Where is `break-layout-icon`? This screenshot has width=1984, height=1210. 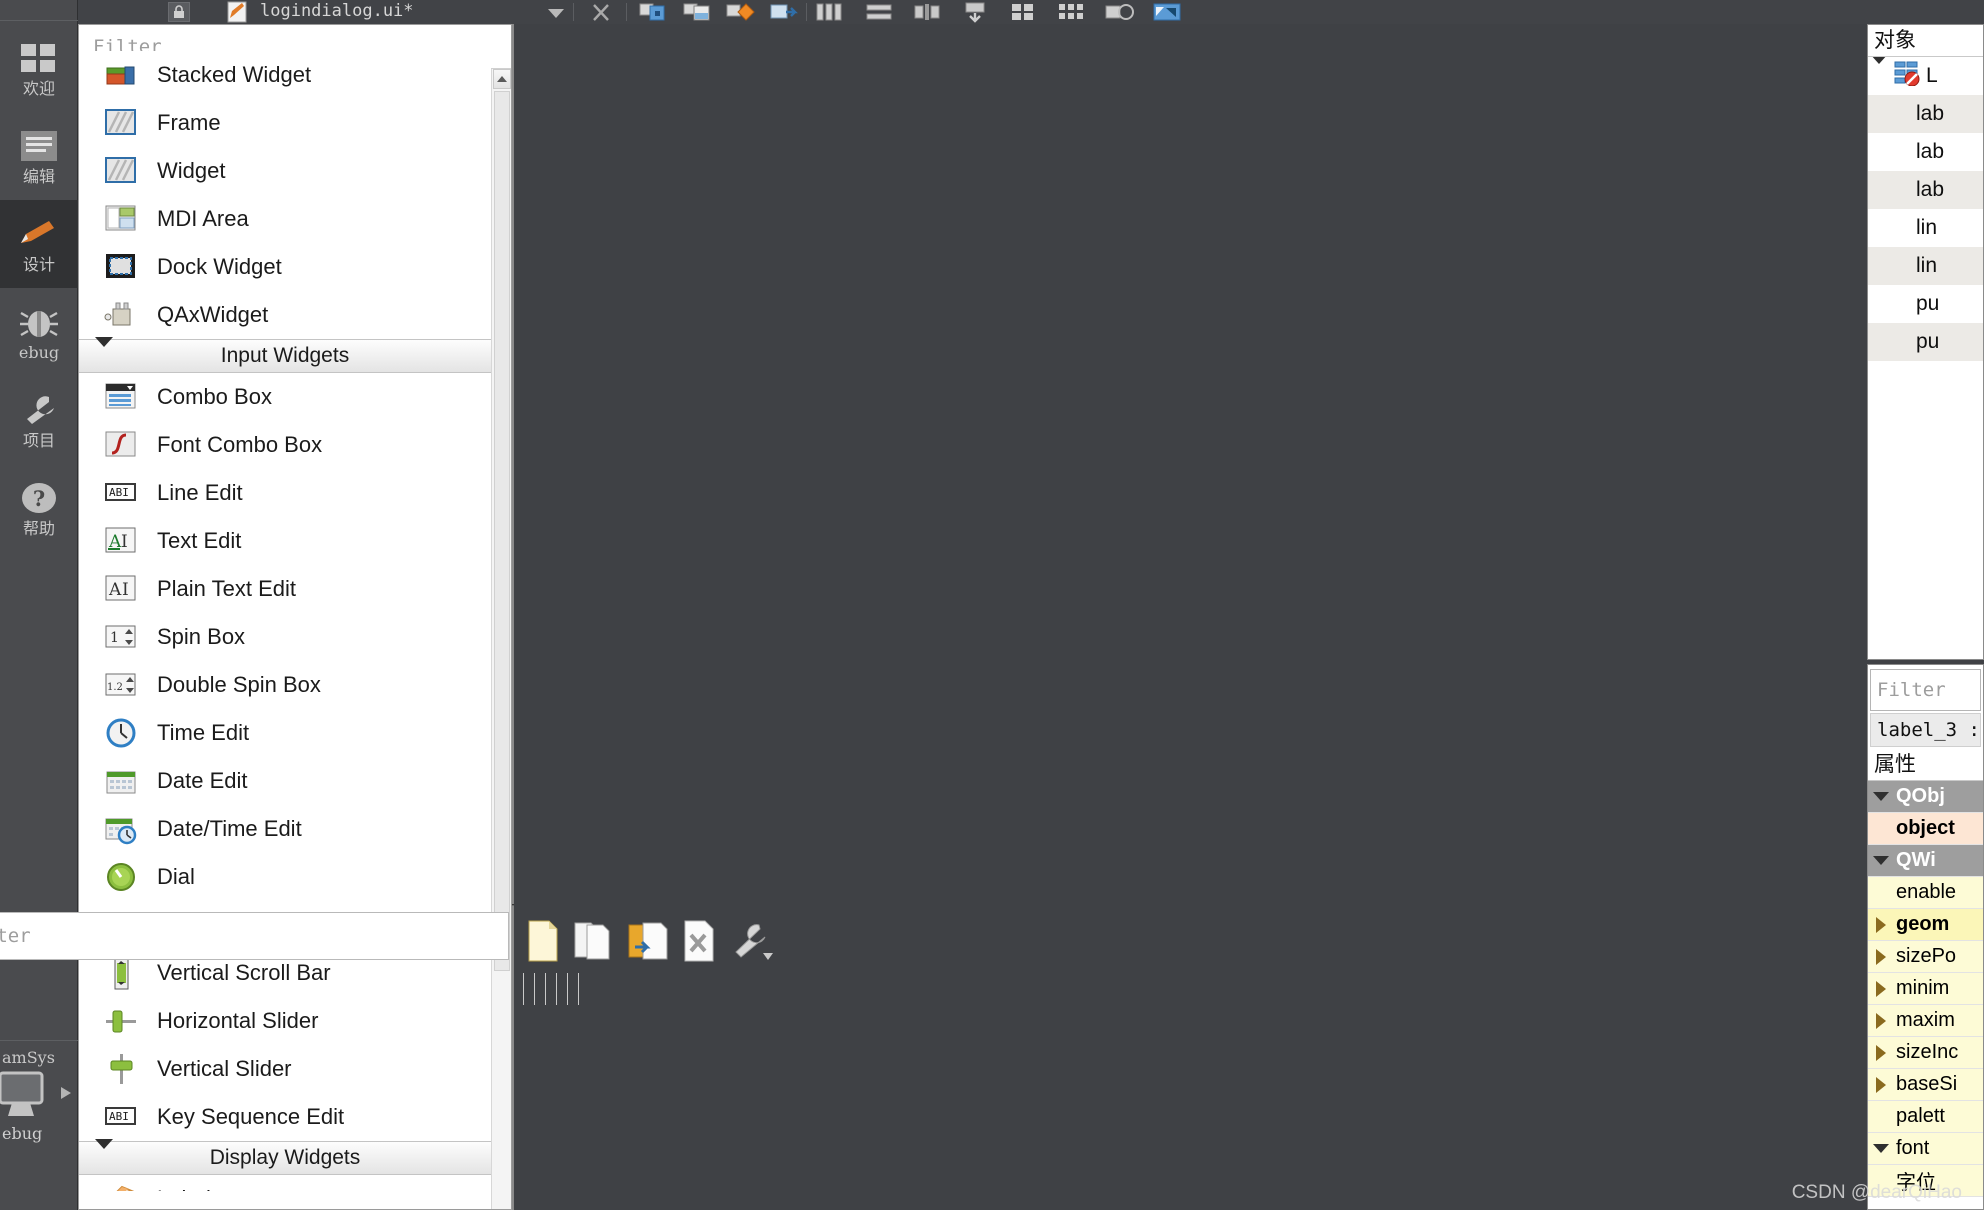
break-layout-icon is located at coordinates (1119, 12).